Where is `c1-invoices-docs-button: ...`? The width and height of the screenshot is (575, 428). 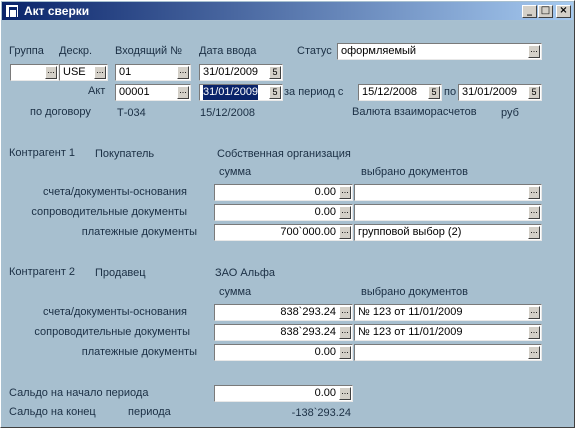 c1-invoices-docs-button: ... is located at coordinates (534, 192).